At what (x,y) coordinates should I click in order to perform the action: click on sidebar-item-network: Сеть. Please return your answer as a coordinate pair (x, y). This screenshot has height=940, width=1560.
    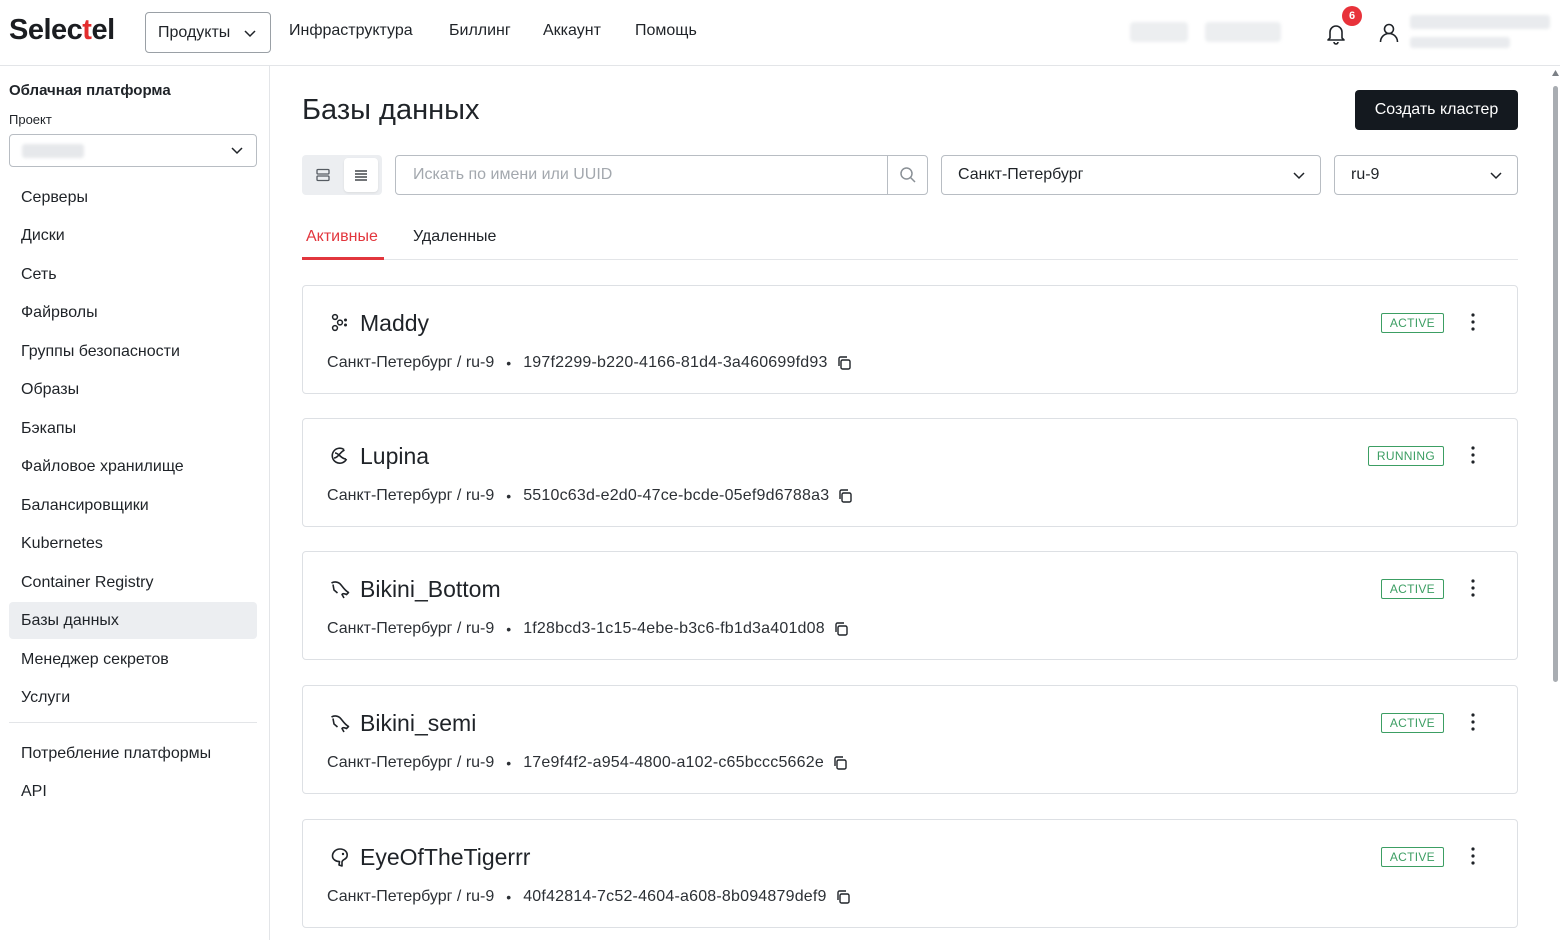
    Looking at the image, I should click on (133, 274).